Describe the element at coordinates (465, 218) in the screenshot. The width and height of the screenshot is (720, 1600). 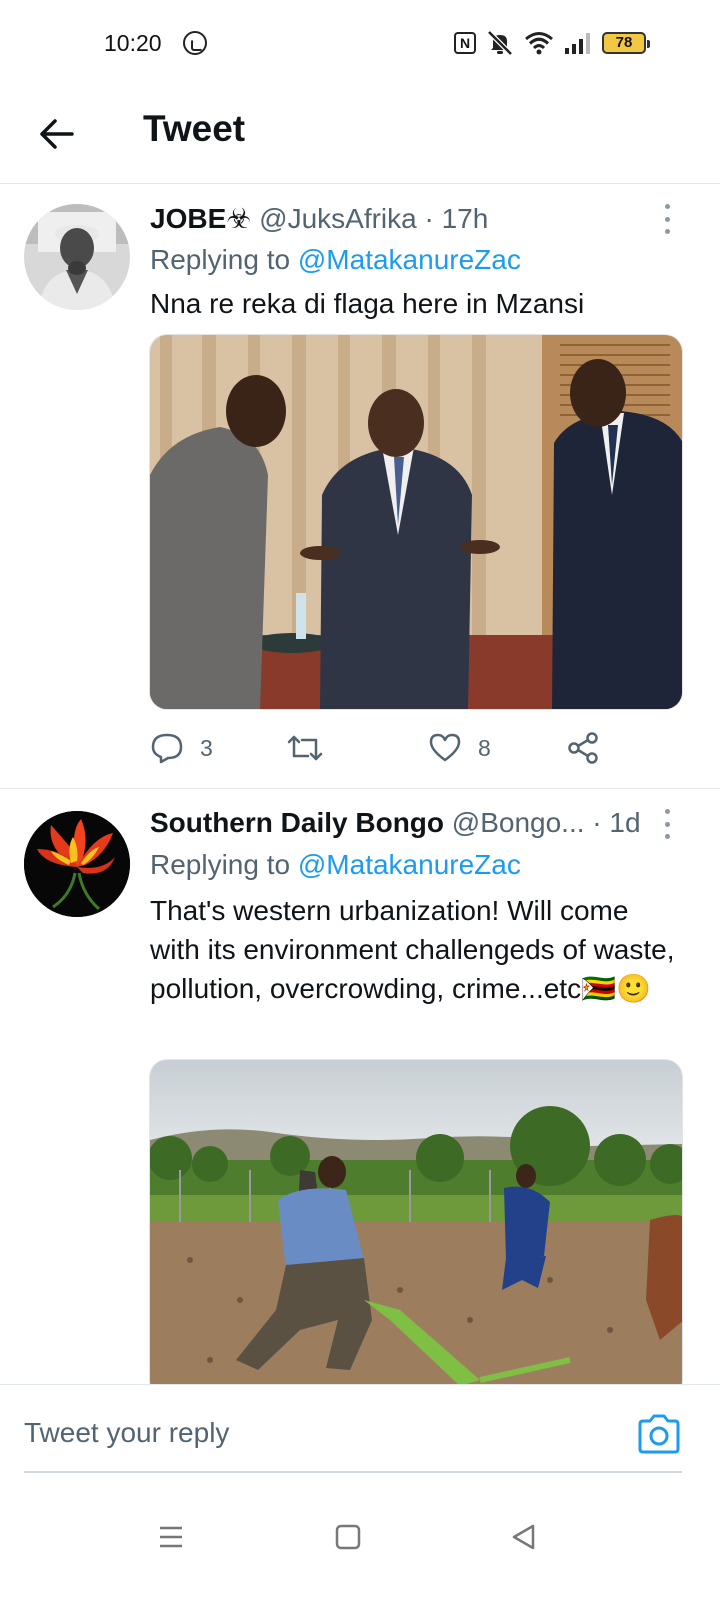
I see `tweet-time: 17h` at that location.